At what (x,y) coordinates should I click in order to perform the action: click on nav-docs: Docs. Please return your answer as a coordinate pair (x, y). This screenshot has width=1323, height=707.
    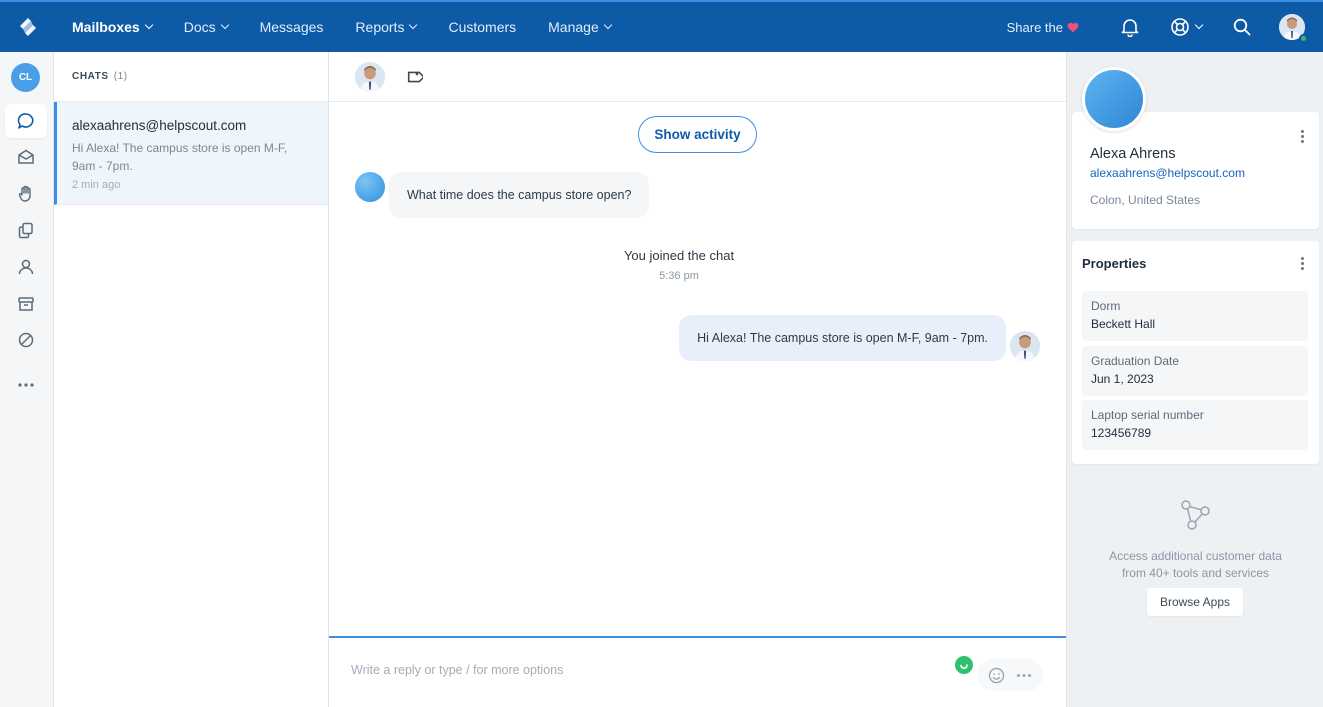
    Looking at the image, I should click on (206, 27).